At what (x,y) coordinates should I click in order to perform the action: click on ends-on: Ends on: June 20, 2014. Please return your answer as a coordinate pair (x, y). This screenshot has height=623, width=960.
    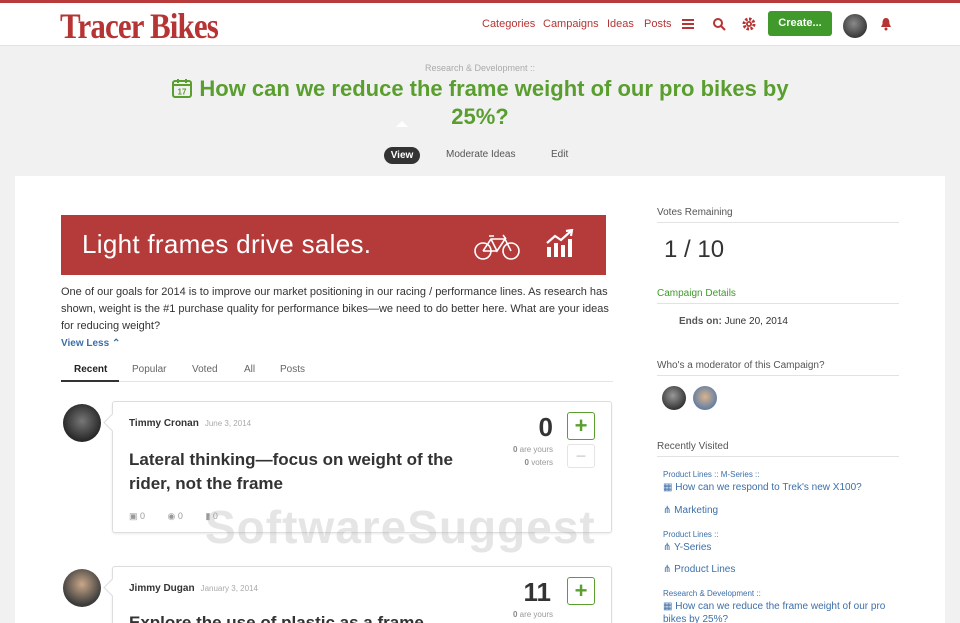
    Looking at the image, I should click on (733, 321).